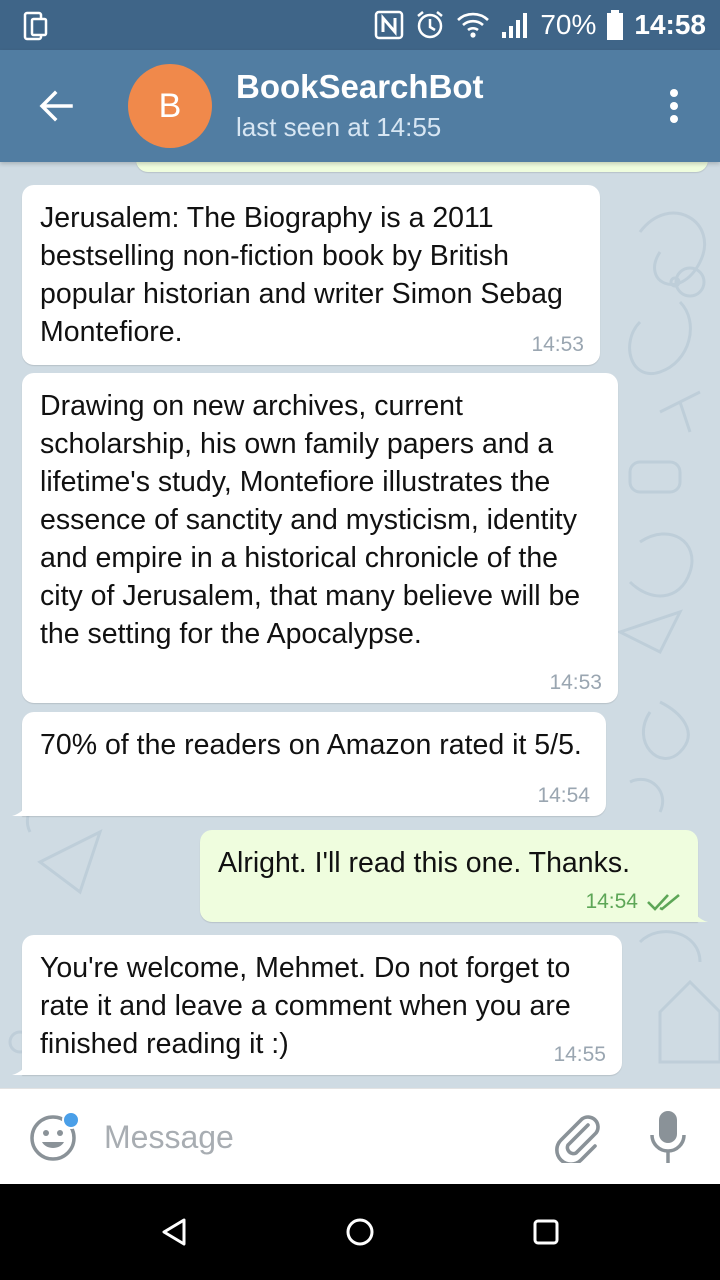 The image size is (720, 1280). I want to click on triangle-back-icon, so click(174, 1232).